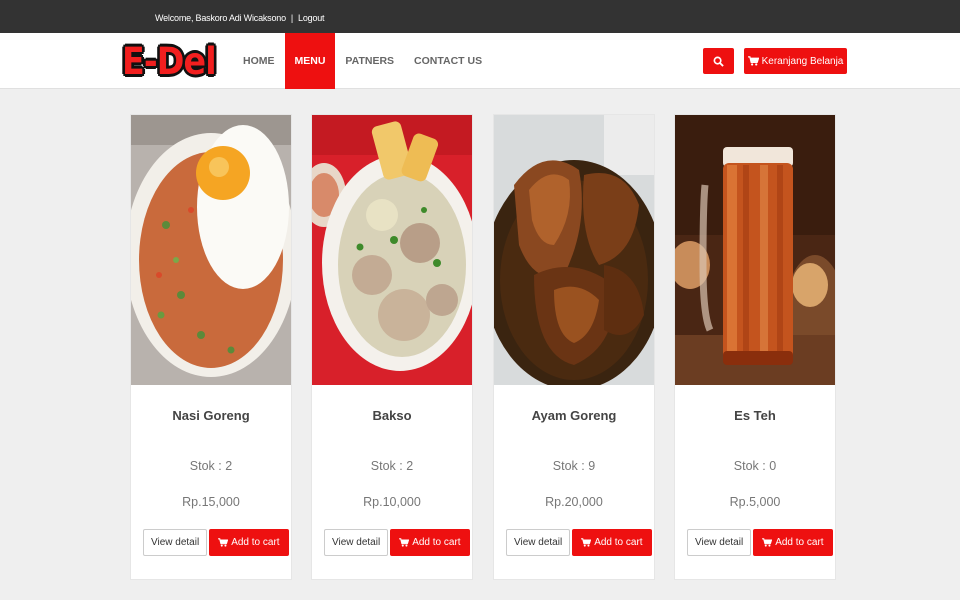  Describe the element at coordinates (392, 415) in the screenshot. I see `product-name: Bakso` at that location.